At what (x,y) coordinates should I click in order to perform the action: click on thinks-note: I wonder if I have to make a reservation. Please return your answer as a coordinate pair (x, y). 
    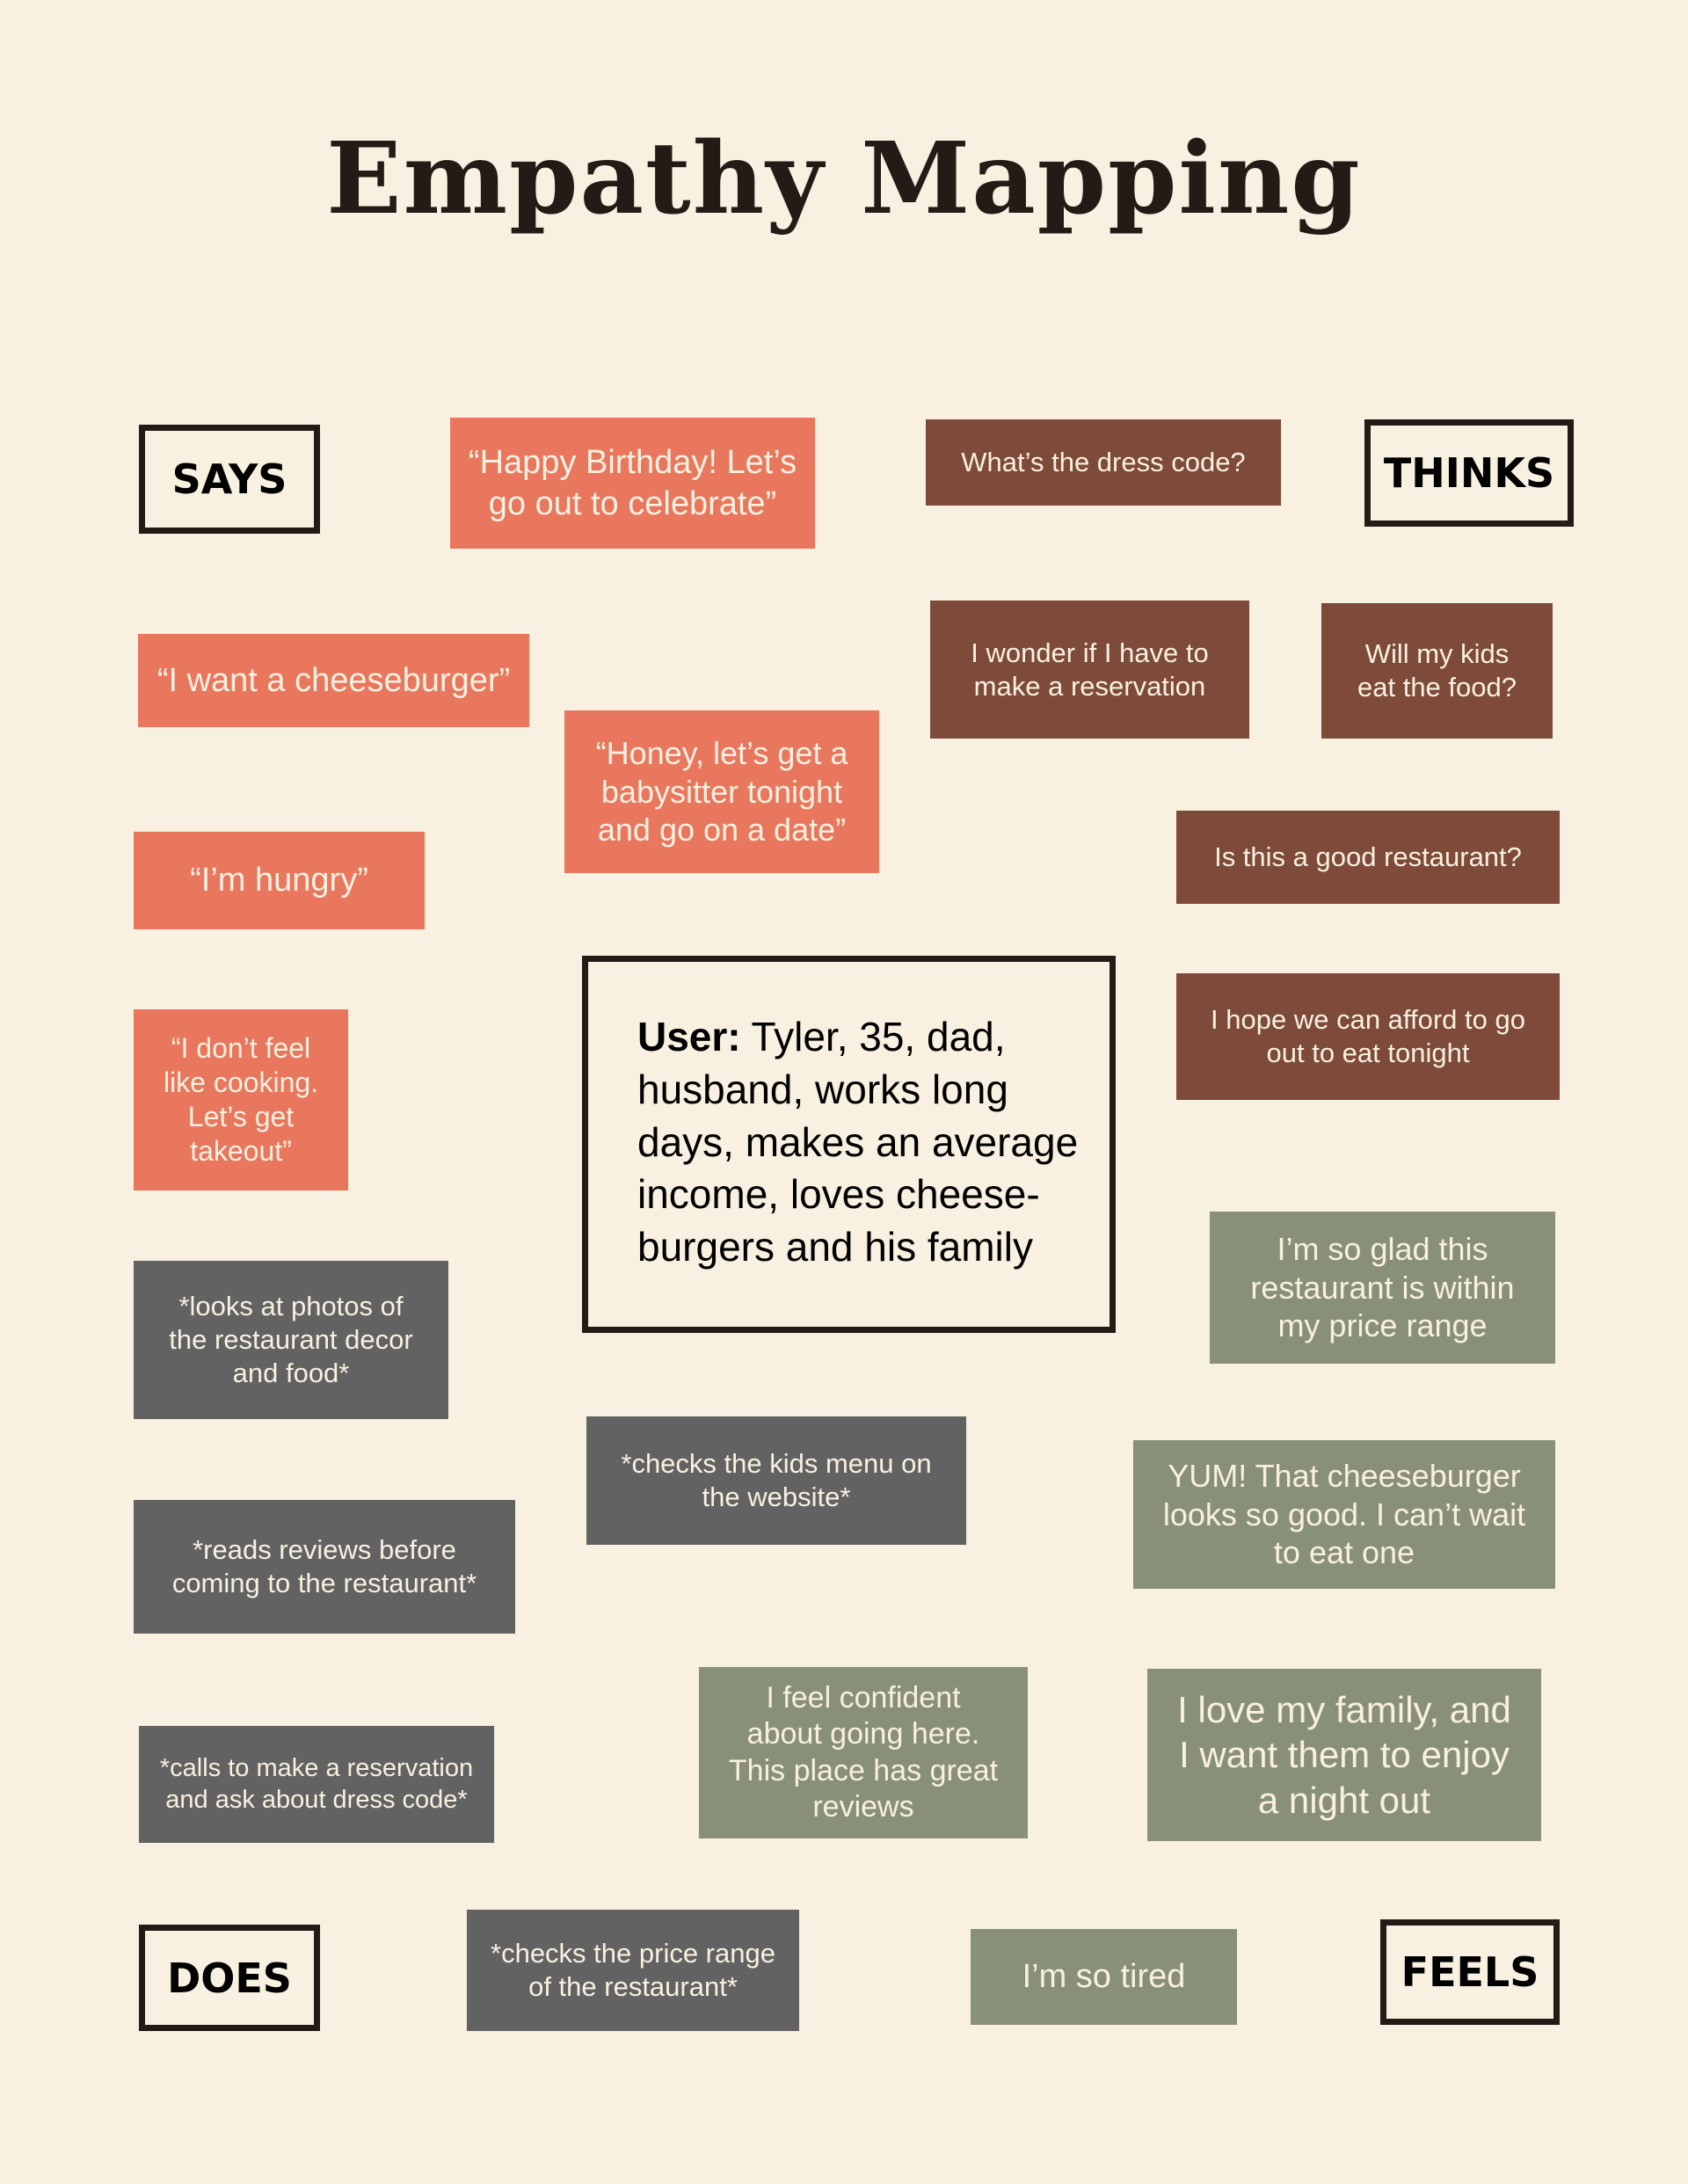
    Looking at the image, I should click on (1089, 670).